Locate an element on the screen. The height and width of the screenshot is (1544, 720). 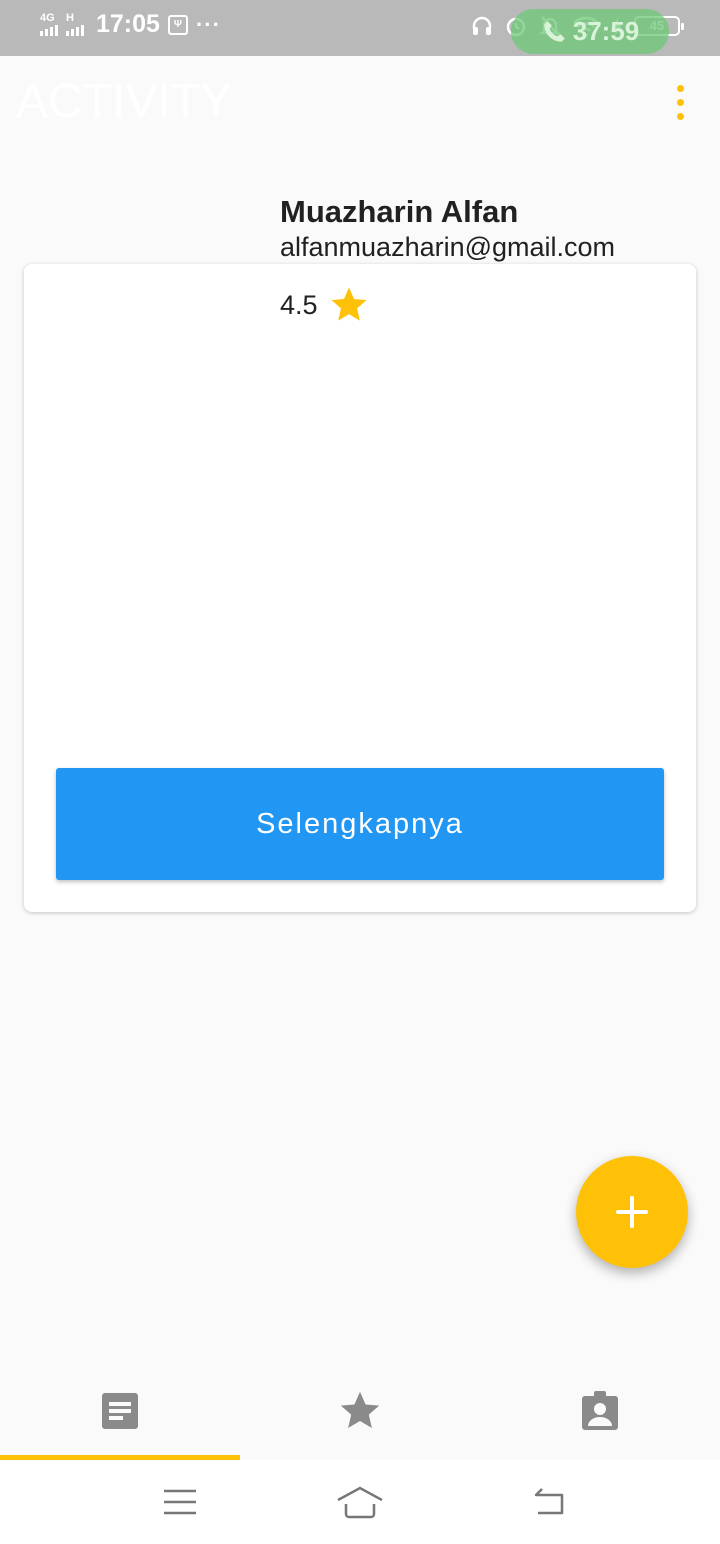
contact-card-icon is located at coordinates (600, 1410).